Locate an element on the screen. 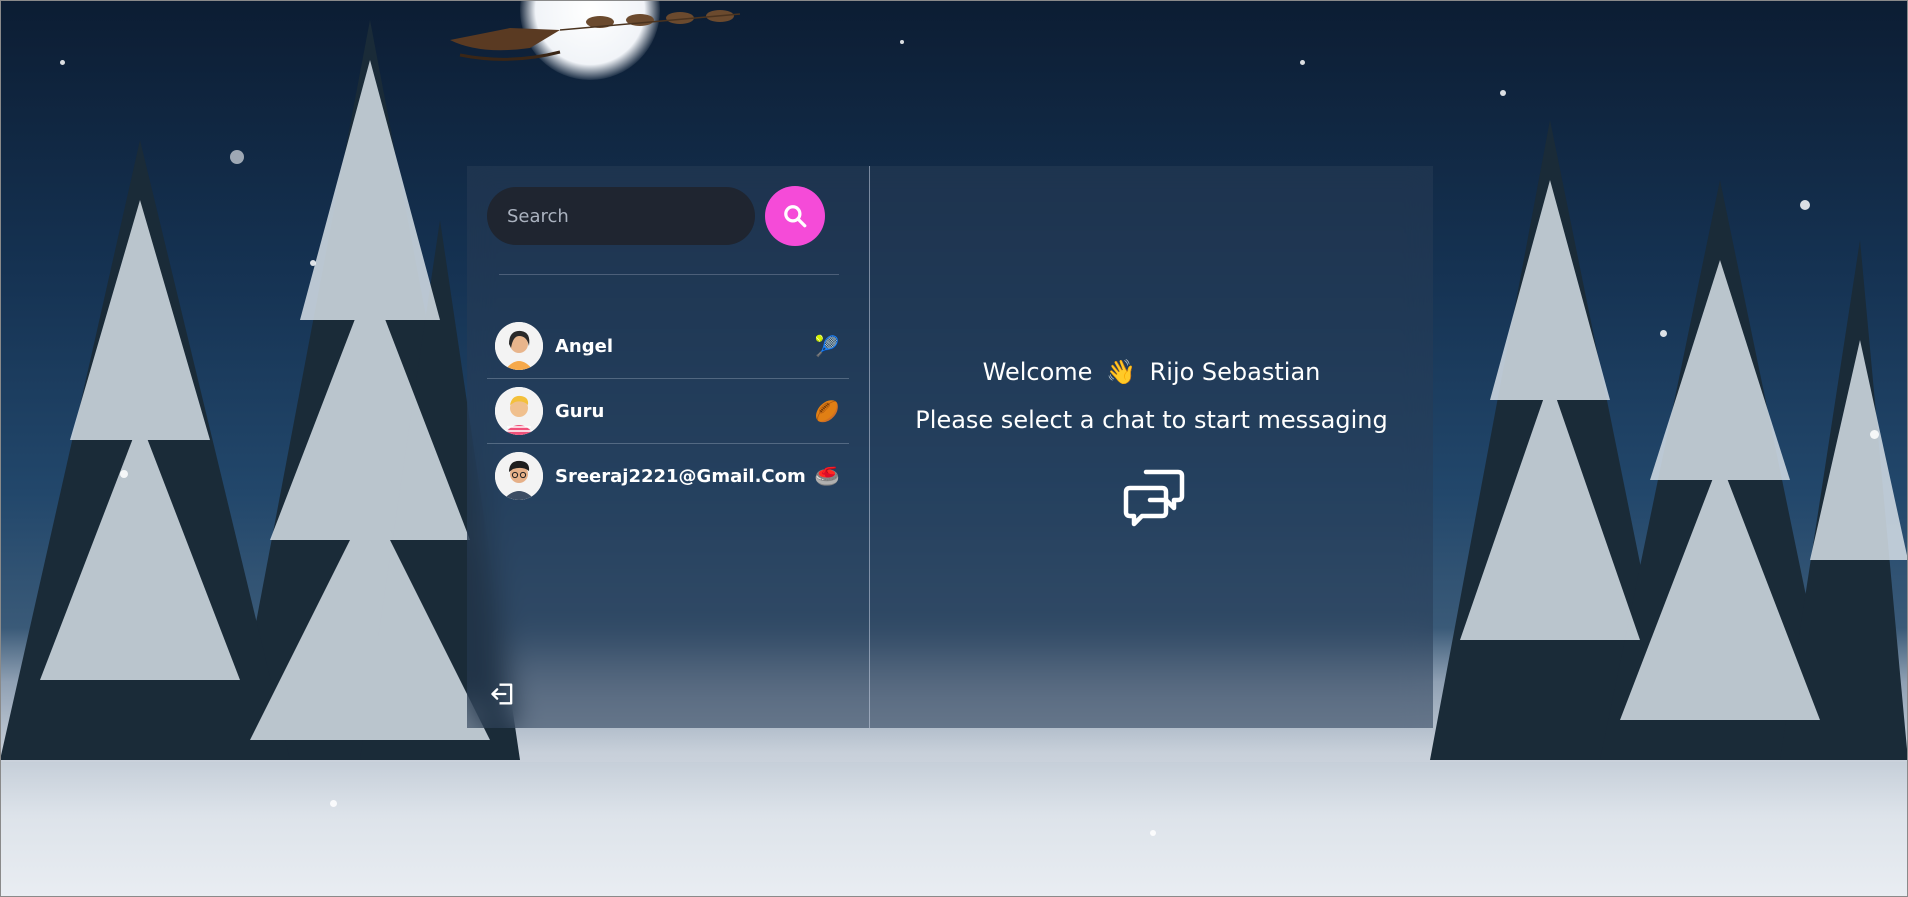  chat-list: Angel 🎾 Guru 🏉 Sreeraj2221@Gmail.Com 🥌 is located at coordinates (668, 411).